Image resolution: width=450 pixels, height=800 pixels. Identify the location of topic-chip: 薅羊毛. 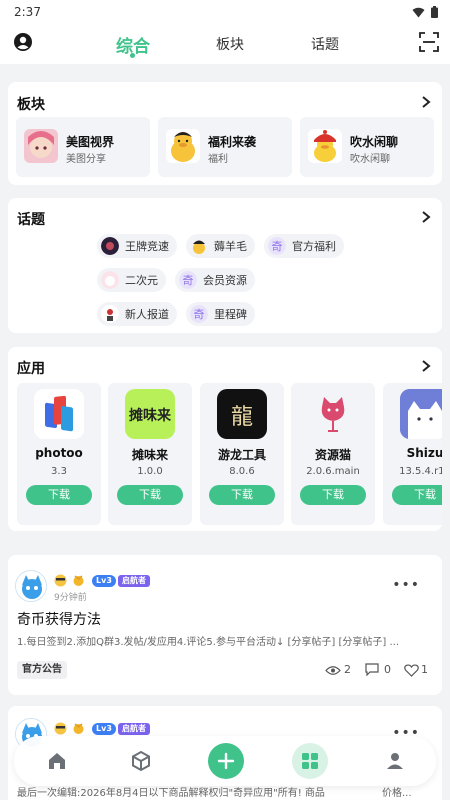
(220, 246).